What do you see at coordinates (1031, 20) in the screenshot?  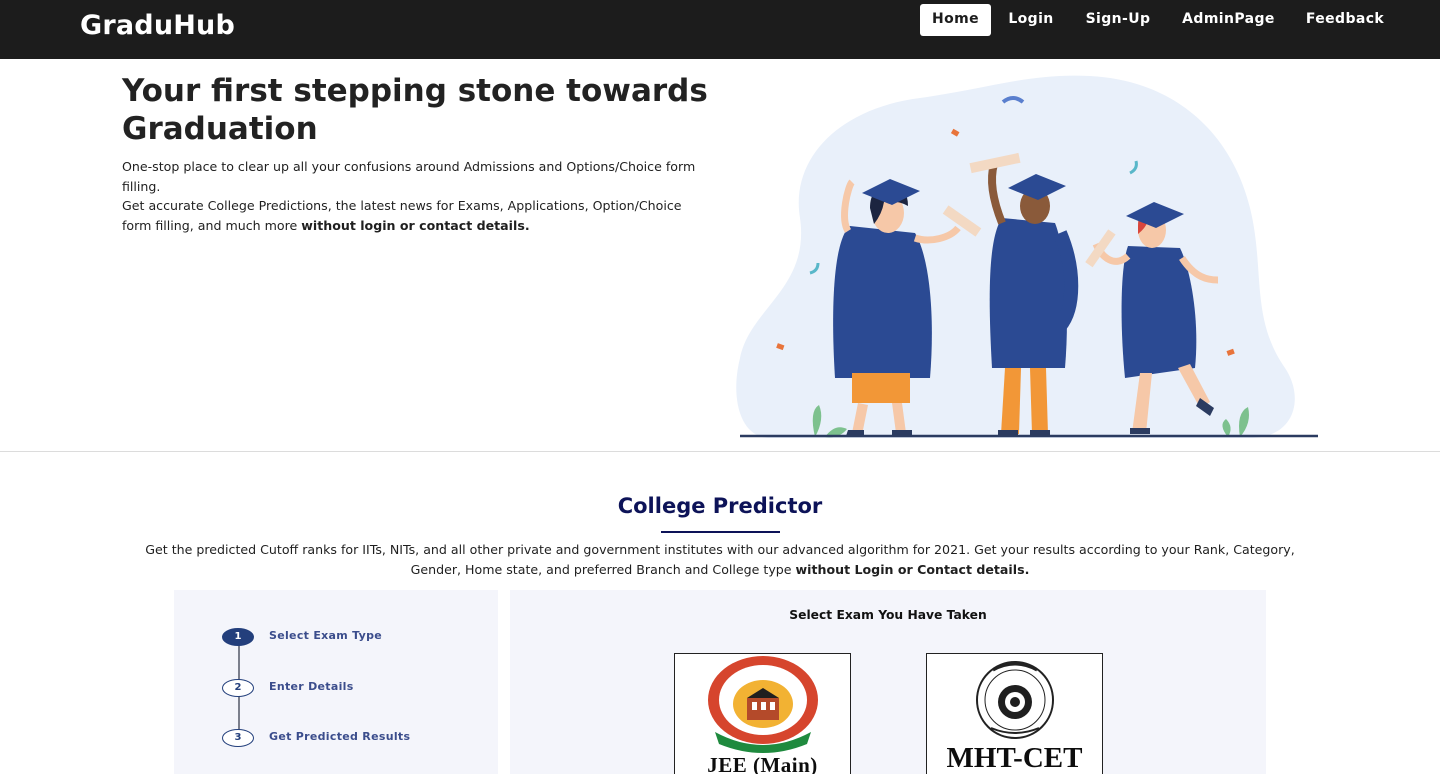 I see `nav-login-link: Login` at bounding box center [1031, 20].